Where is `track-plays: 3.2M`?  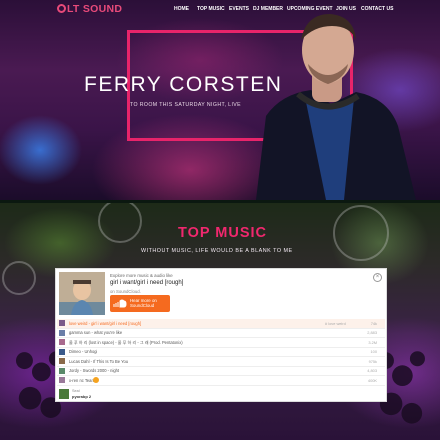 track-plays: 3.2M is located at coordinates (372, 342).